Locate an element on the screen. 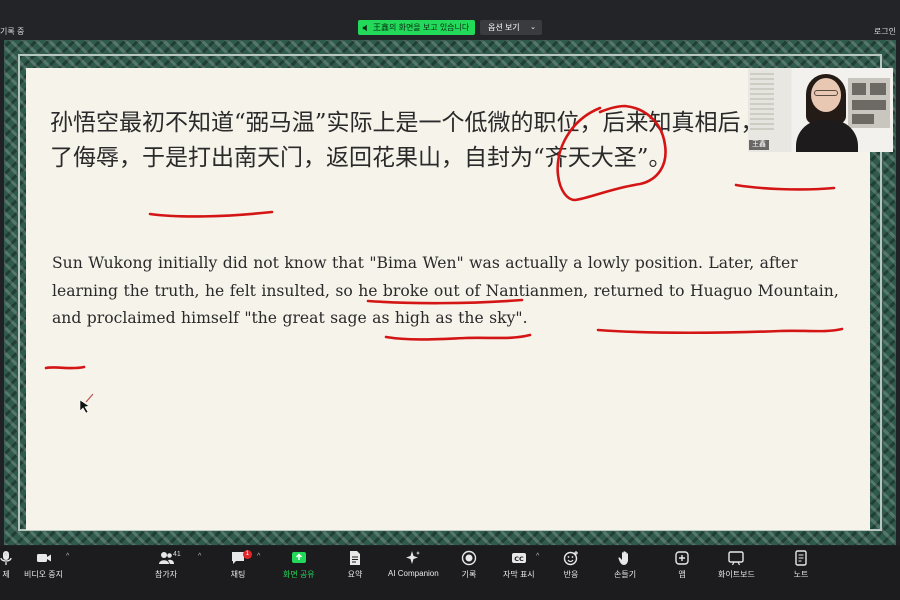 Image resolution: width=900 pixels, height=600 pixels. apps-label: 앱 is located at coordinates (682, 574).